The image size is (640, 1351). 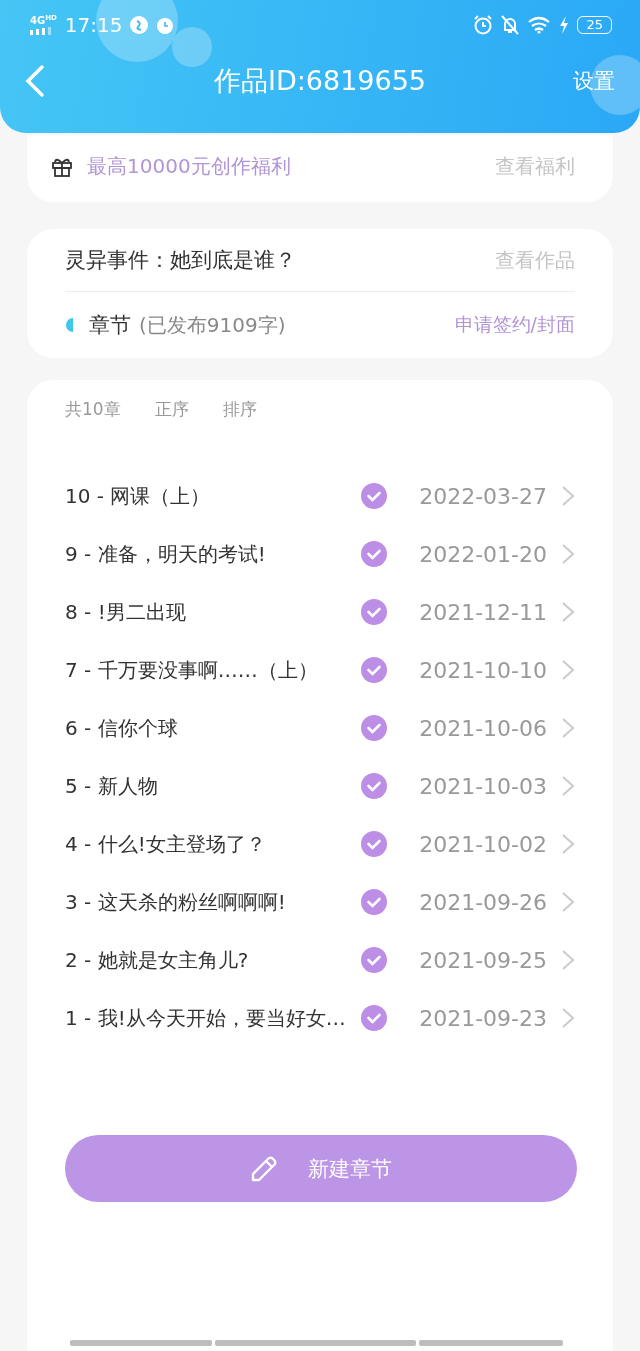 I want to click on chapter-title: 3 - 这天杀的粉丝啊啊啊!, so click(x=213, y=902).